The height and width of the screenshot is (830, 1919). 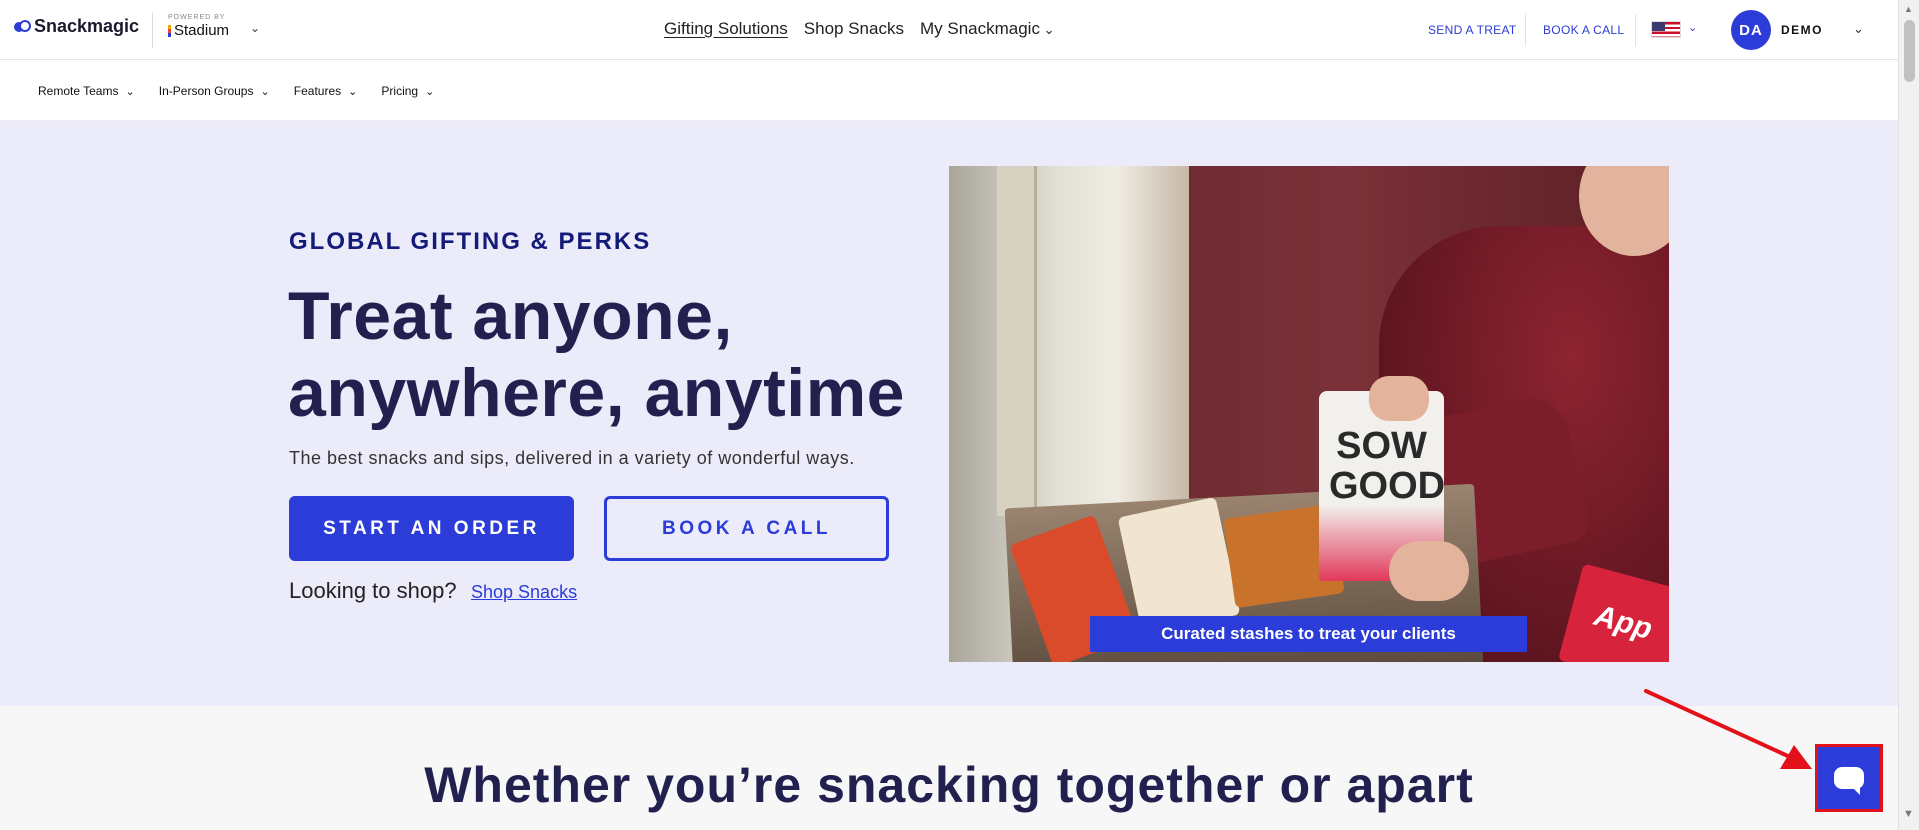 What do you see at coordinates (510, 316) in the screenshot?
I see `headline-line-1: Treat anyone,` at bounding box center [510, 316].